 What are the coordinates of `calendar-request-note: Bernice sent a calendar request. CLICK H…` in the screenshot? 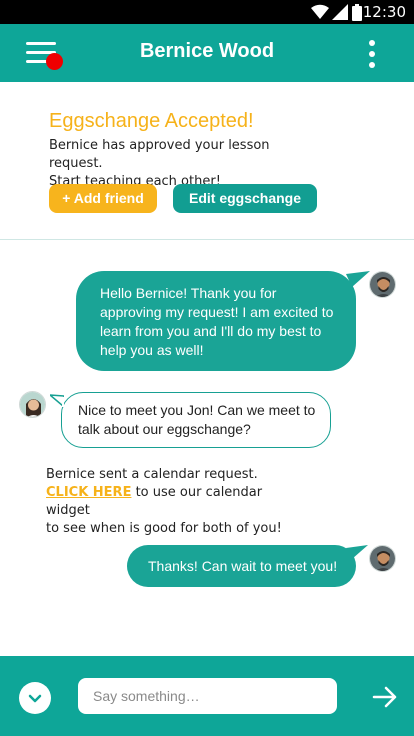 It's located at (176, 502).